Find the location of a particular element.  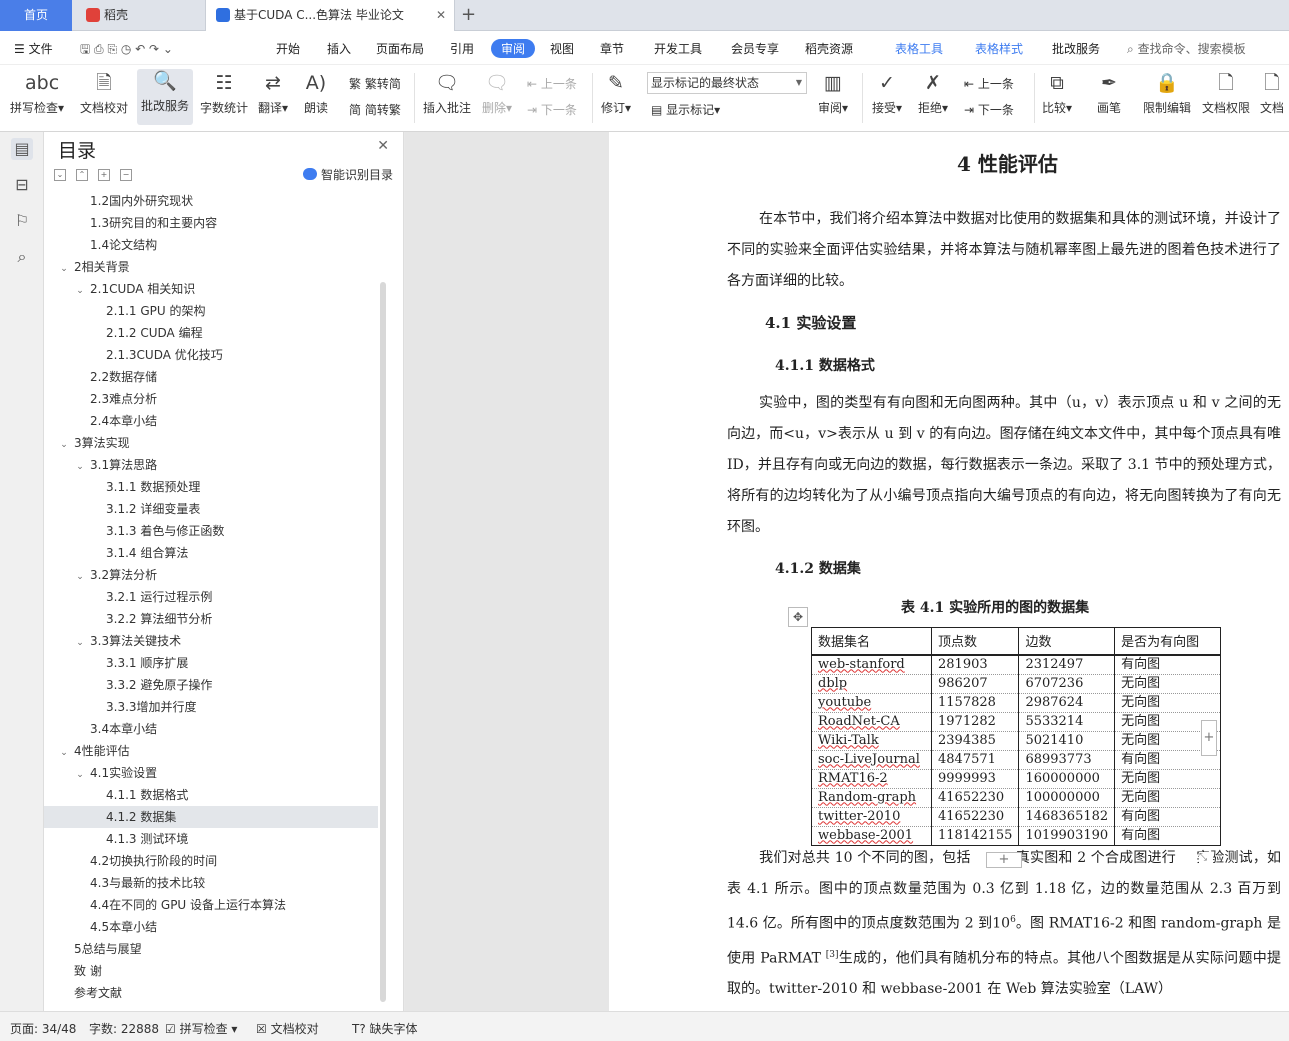

doc-more-button: 🗋 文档 is located at coordinates (1272, 93).